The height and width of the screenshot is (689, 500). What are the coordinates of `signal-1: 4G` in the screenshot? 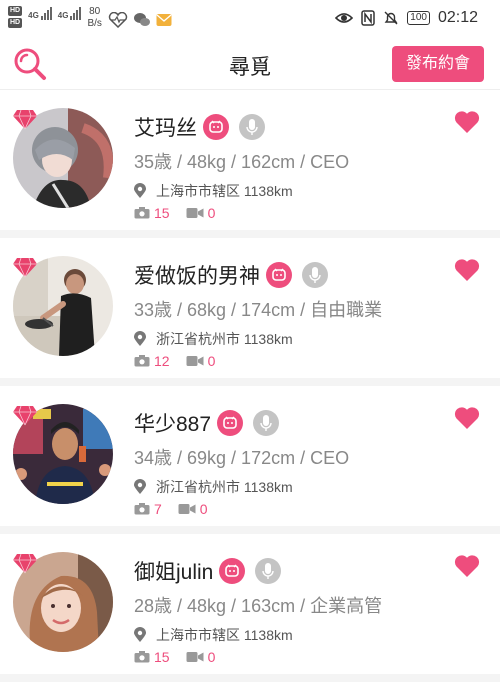 It's located at (40, 13).